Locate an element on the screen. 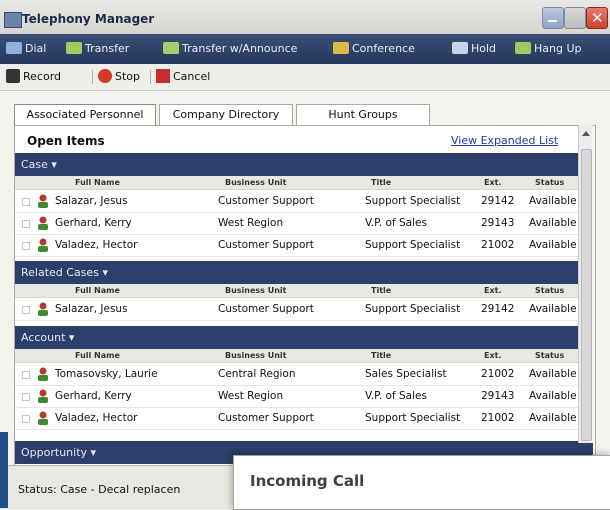 The width and height of the screenshot is (610, 510). column-header-full-name: Full Name is located at coordinates (97, 182).